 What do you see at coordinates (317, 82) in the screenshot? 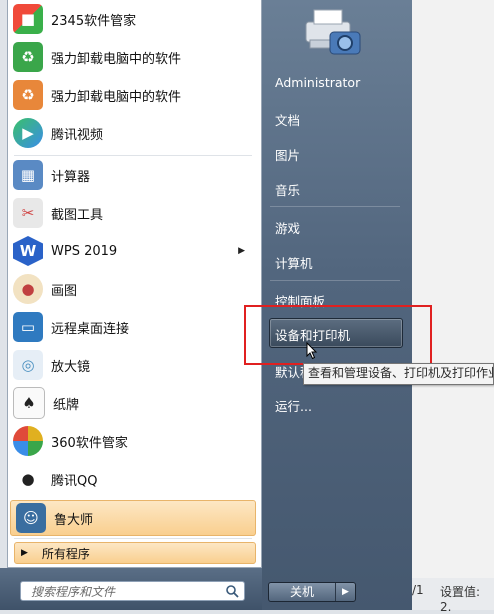
I see `user-name-link: Administrator` at bounding box center [317, 82].